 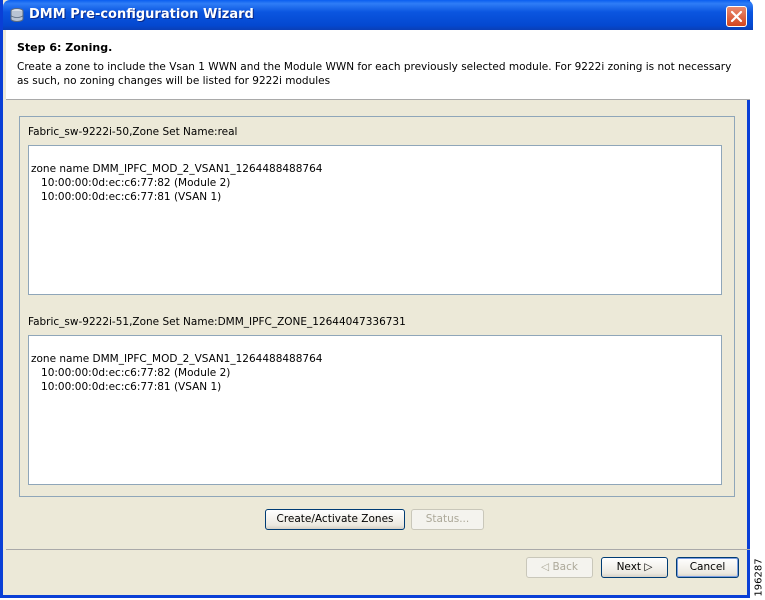 I want to click on footer-divider, so click(x=378, y=549).